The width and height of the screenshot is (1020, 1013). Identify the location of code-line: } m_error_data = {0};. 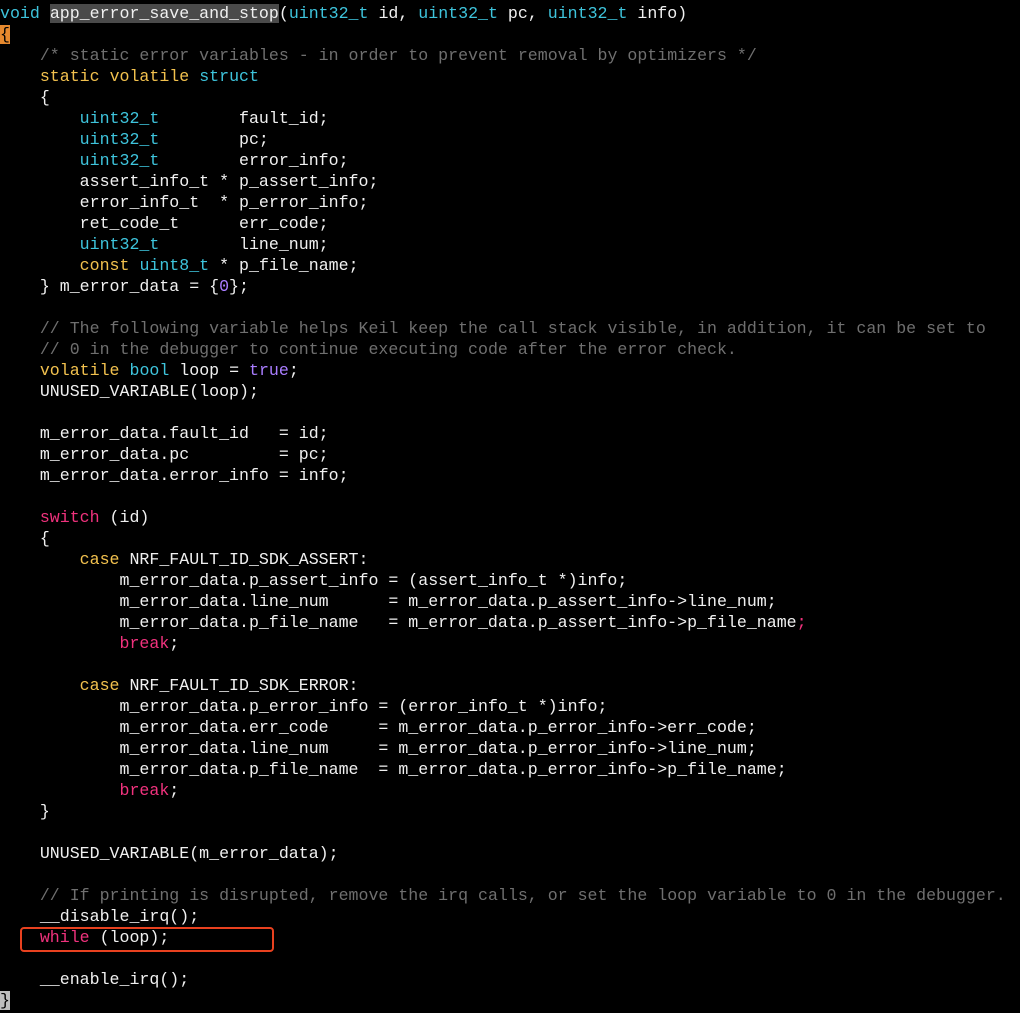
(510, 286).